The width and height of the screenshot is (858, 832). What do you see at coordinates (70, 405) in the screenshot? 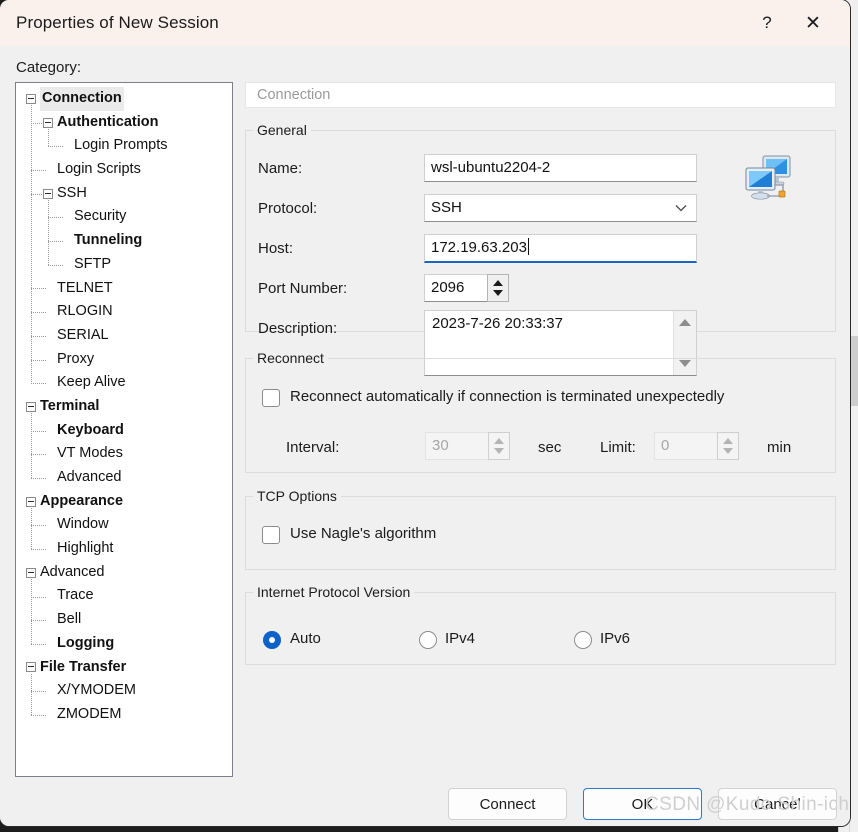
I see `tree-item-label: Terminal` at bounding box center [70, 405].